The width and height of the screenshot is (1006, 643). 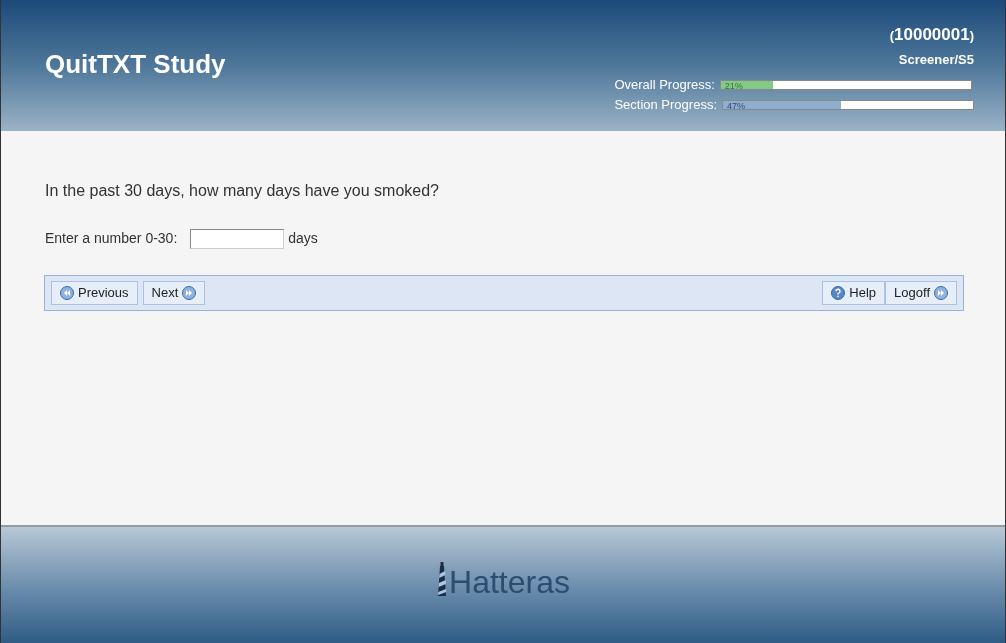 What do you see at coordinates (921, 293) in the screenshot?
I see `nav-button: Logoff` at bounding box center [921, 293].